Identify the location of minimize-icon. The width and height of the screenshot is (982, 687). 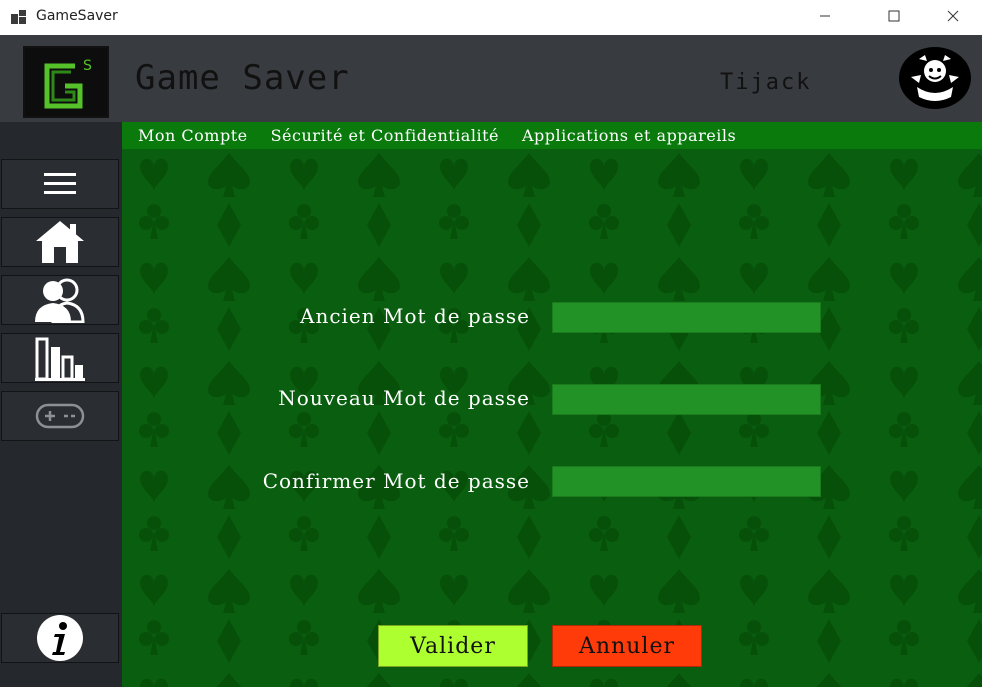
(825, 16).